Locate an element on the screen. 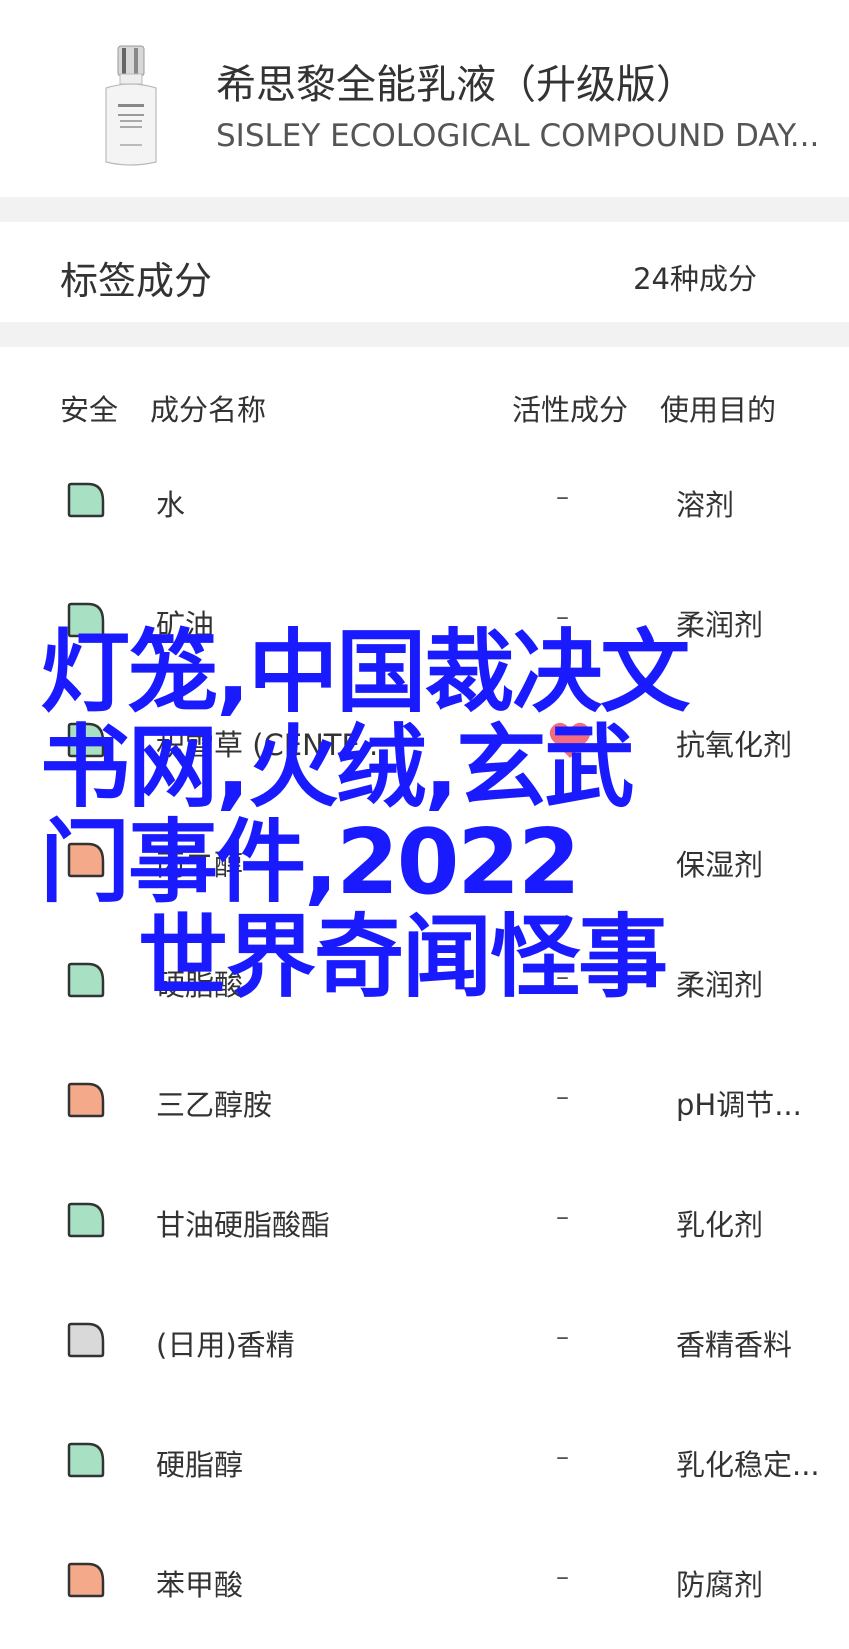 The width and height of the screenshot is (849, 1649). table-row: 水 – 溶剂 is located at coordinates (424, 504).